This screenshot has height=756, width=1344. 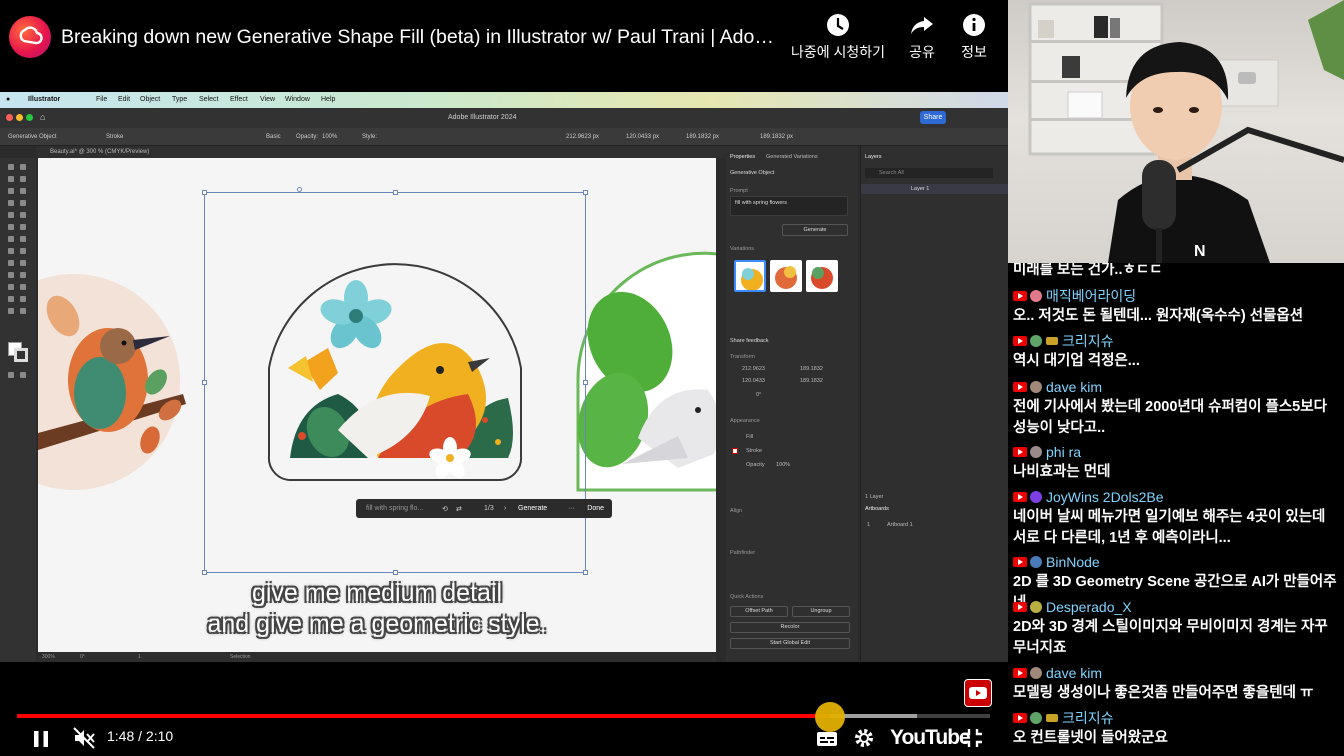 What do you see at coordinates (735, 451) in the screenshot?
I see `stroke-swatch-small` at bounding box center [735, 451].